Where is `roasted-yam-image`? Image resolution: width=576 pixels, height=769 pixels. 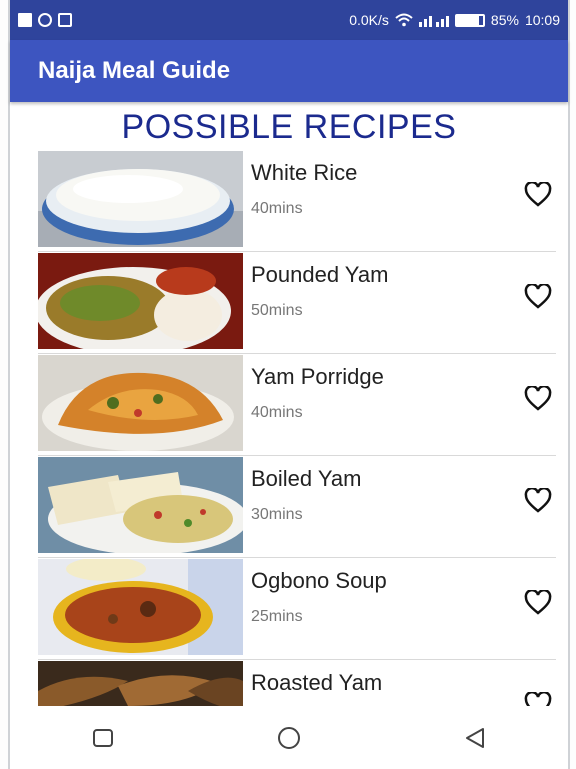 roasted-yam-image is located at coordinates (140, 683).